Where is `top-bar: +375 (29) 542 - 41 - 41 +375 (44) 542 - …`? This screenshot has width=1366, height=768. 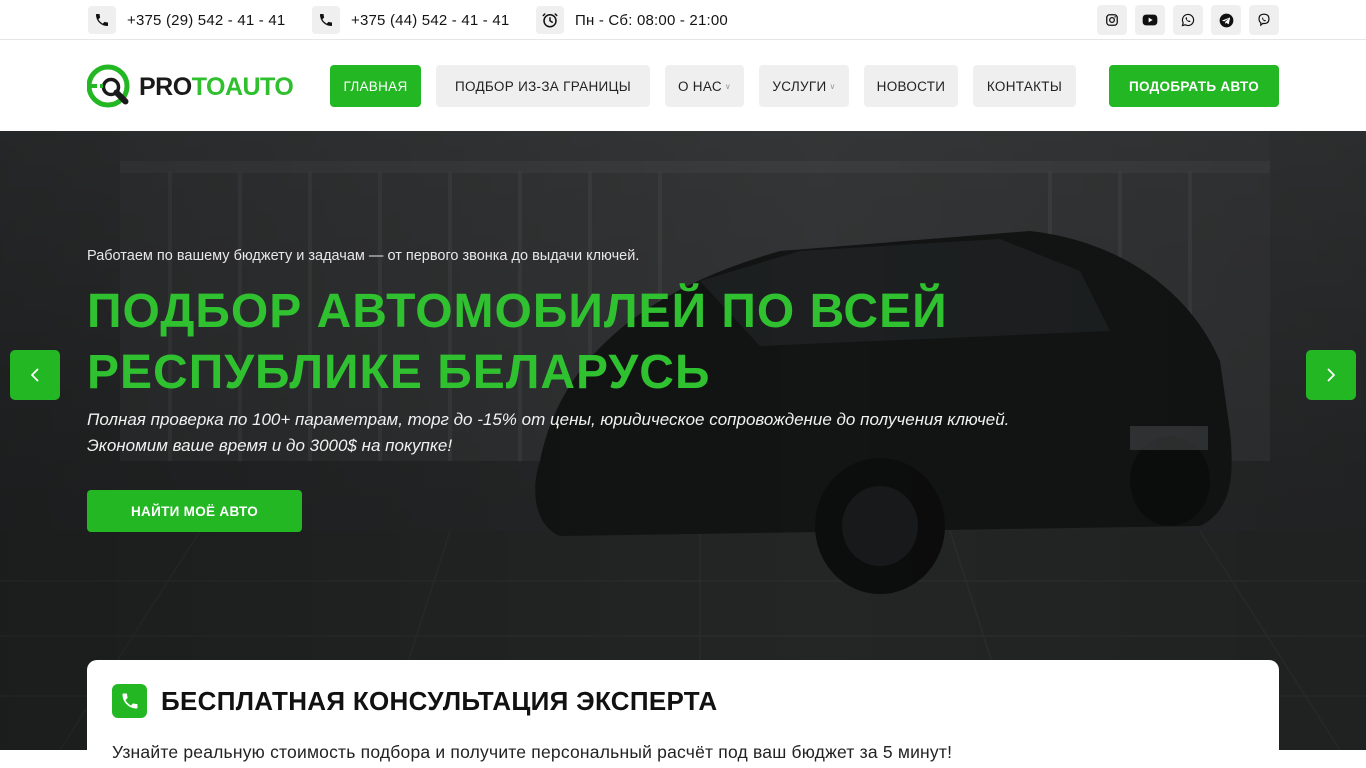
top-bar: +375 (29) 542 - 41 - 41 +375 (44) 542 - … is located at coordinates (683, 20).